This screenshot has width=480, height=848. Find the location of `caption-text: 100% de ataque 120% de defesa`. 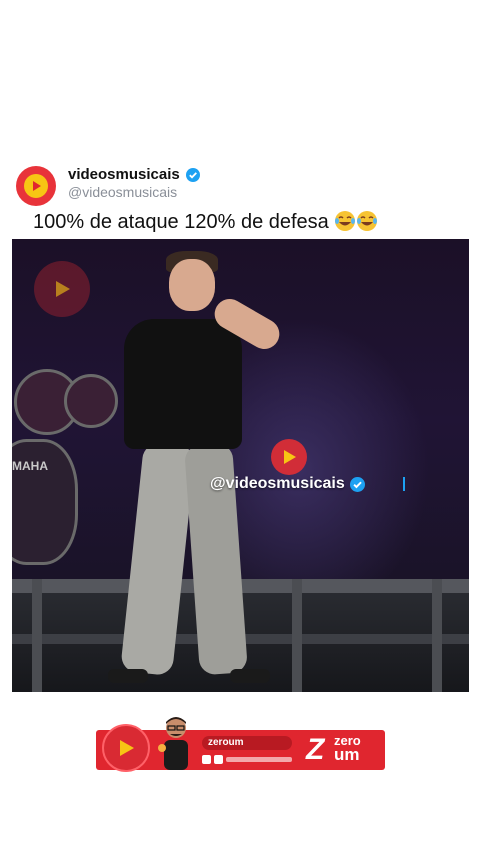

caption-text: 100% de ataque 120% de defesa is located at coordinates (181, 222).